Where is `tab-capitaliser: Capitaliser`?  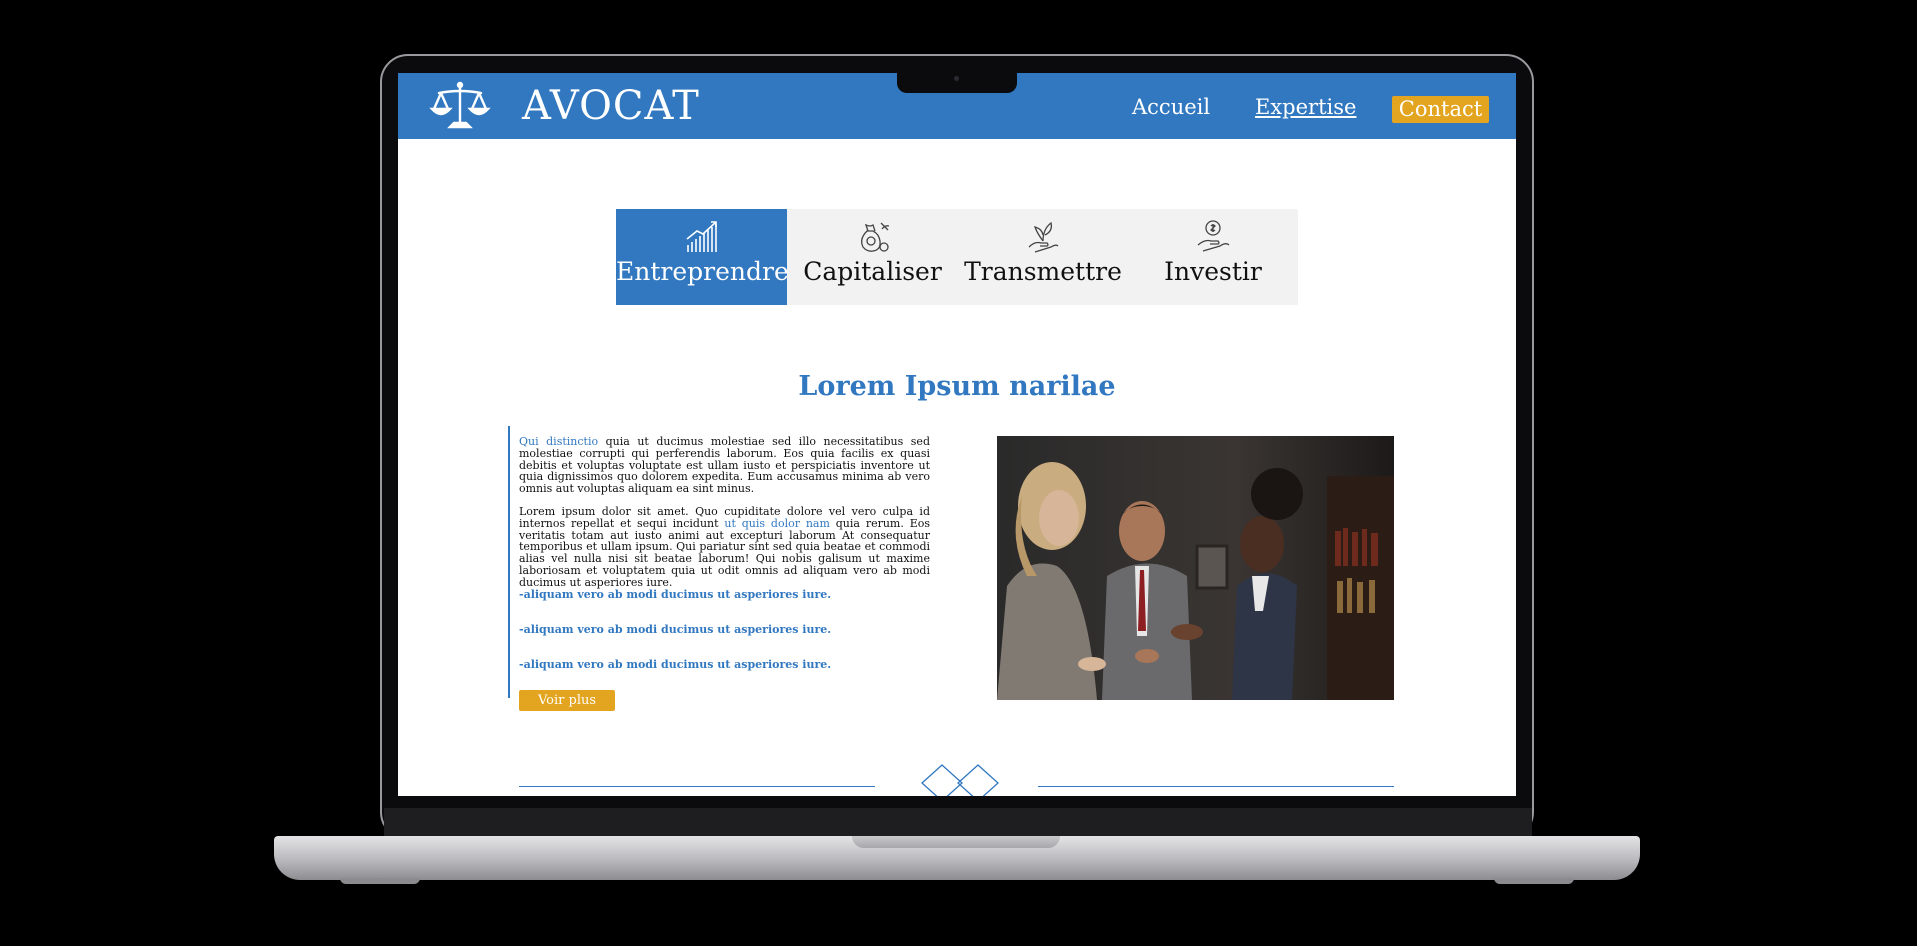 tab-capitaliser: Capitaliser is located at coordinates (872, 257).